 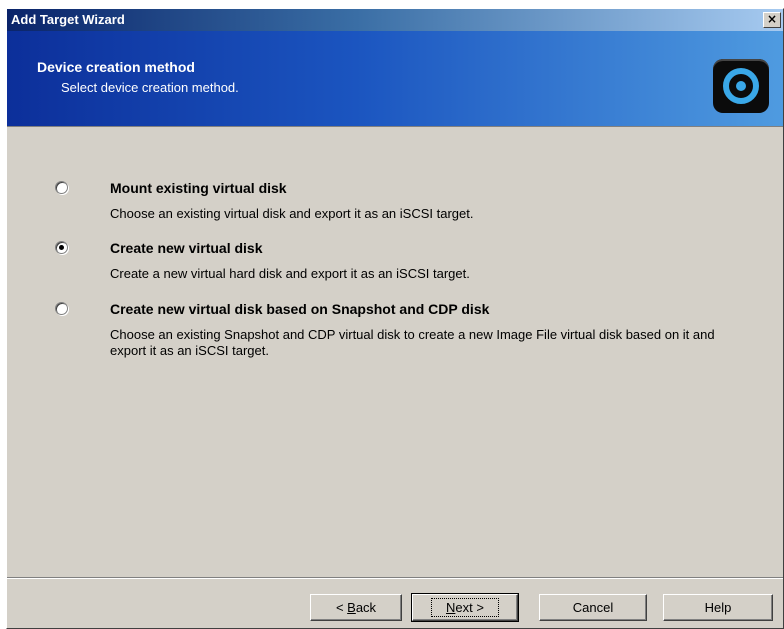 I want to click on next-label: ext >, so click(x=469, y=607).